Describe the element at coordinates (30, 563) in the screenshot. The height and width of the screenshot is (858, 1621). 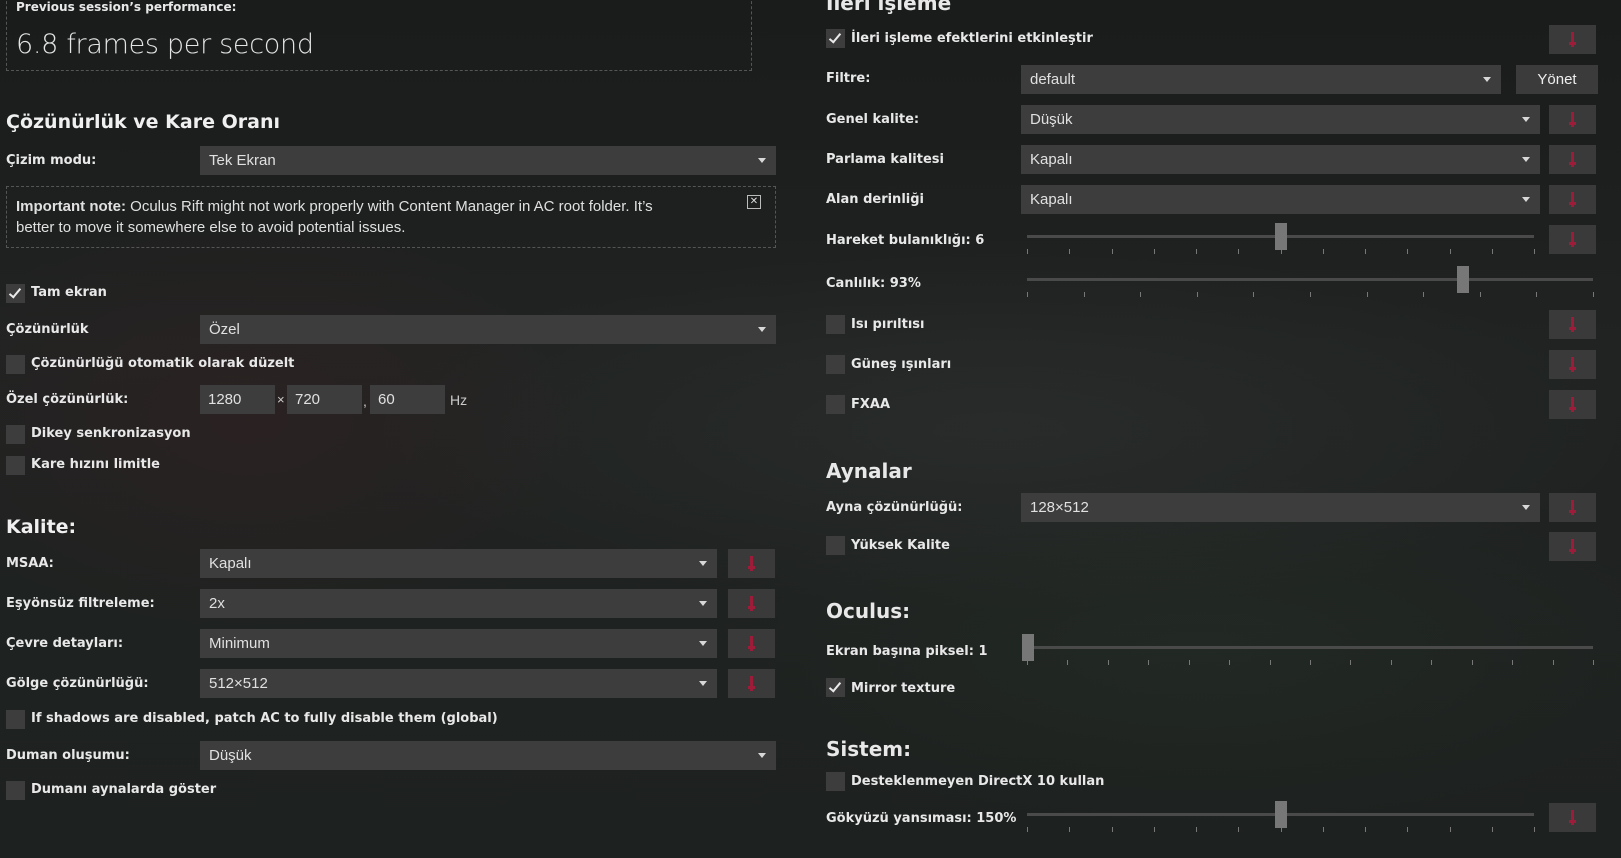
I see `msaa-label: MSAA:` at that location.